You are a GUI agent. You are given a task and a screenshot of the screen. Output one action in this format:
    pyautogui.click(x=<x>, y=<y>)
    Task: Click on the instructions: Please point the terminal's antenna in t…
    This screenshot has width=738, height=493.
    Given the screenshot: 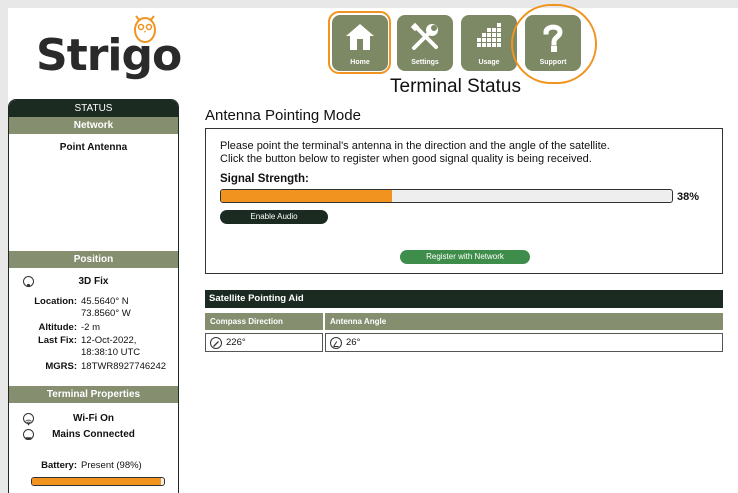 What is the action you would take?
    pyautogui.click(x=415, y=153)
    